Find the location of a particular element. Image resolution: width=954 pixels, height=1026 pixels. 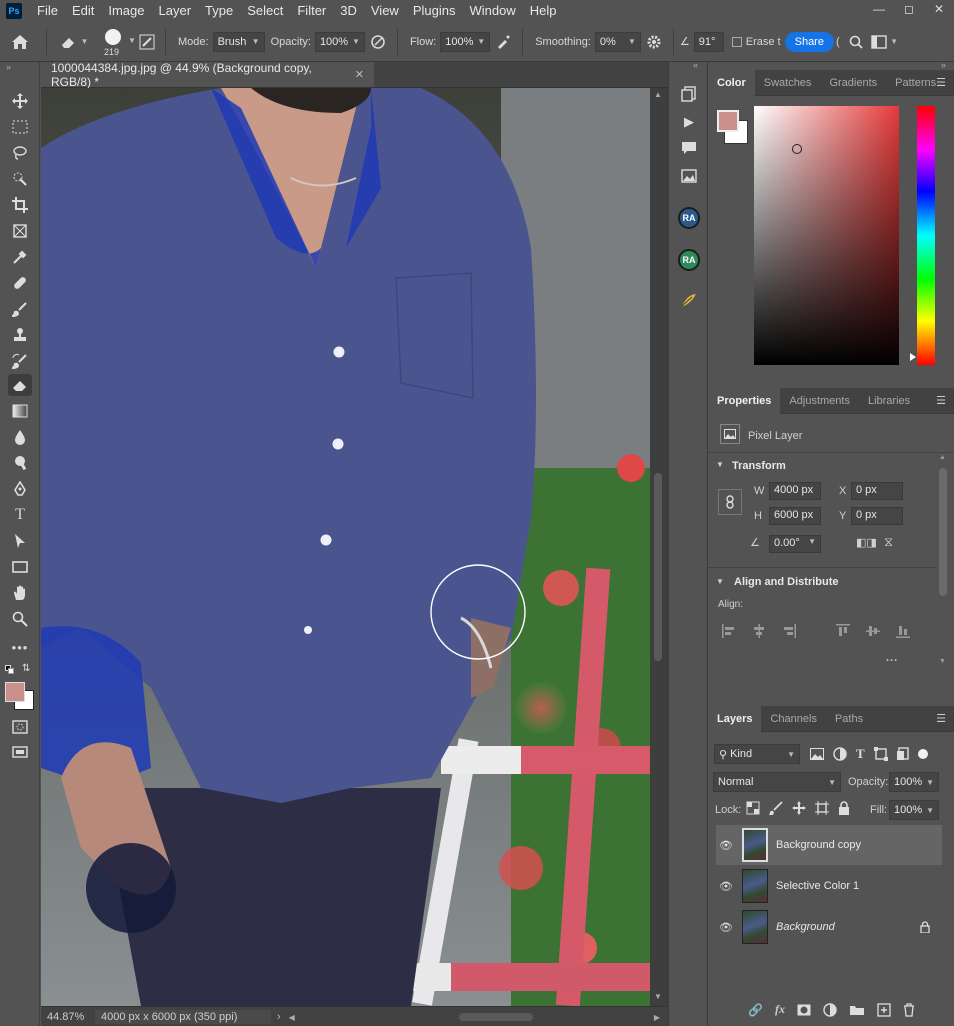

plugin-ra-icon-2: RA is located at coordinates (689, 260).